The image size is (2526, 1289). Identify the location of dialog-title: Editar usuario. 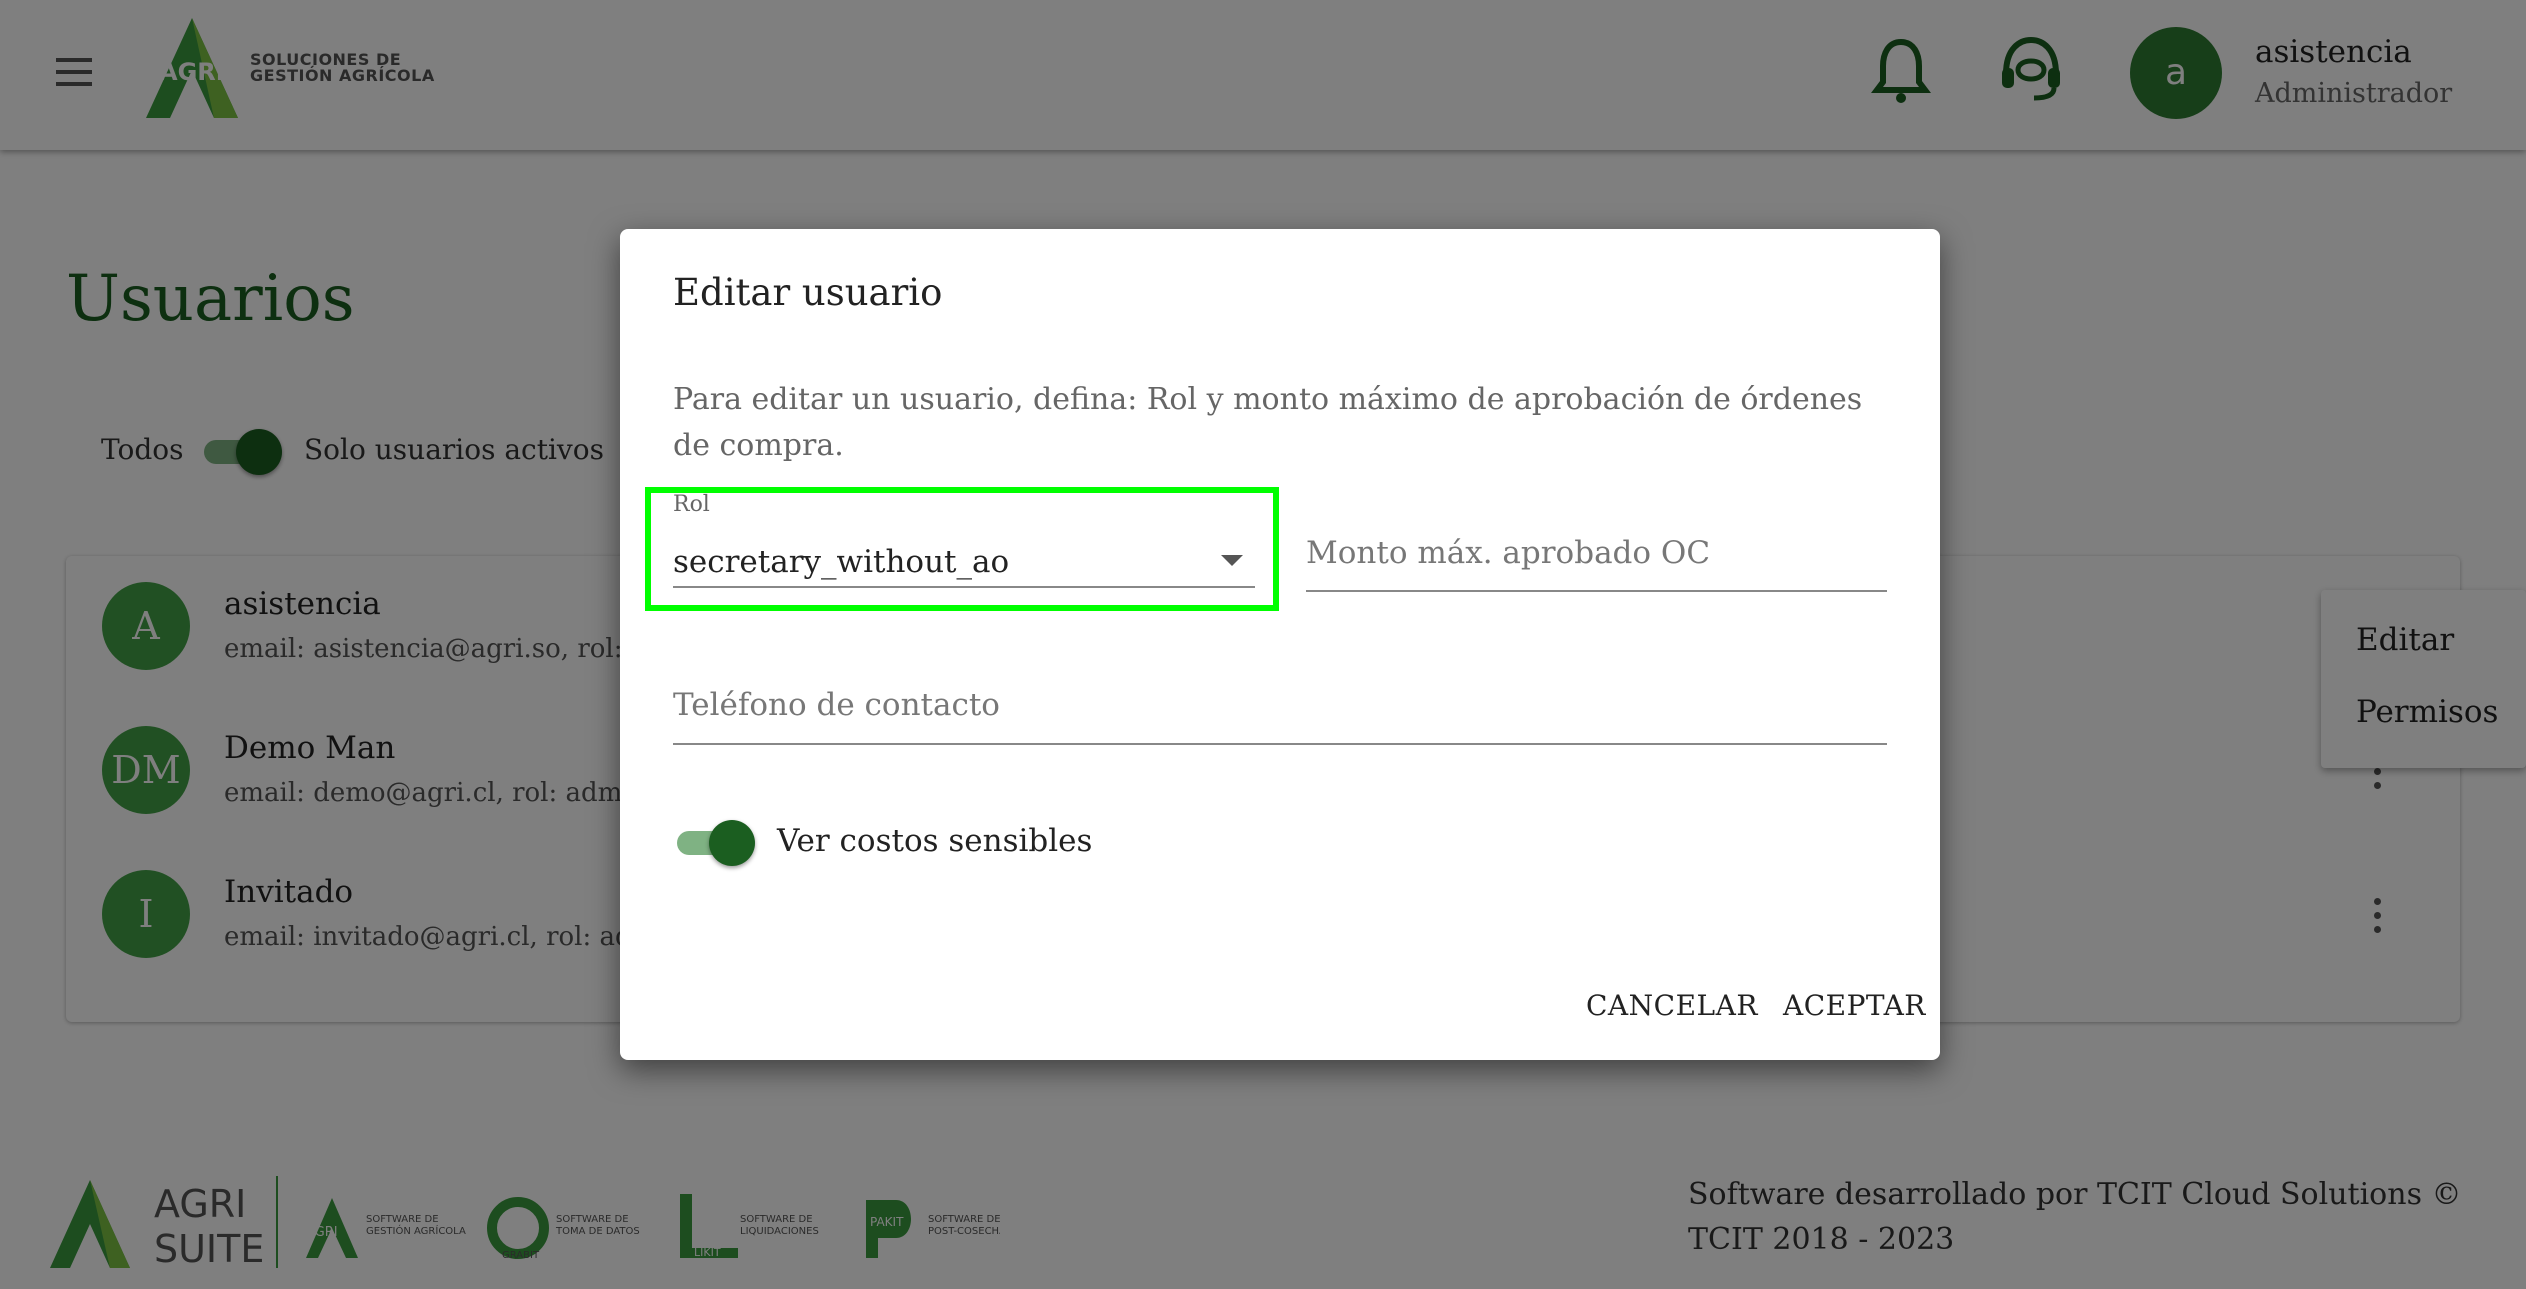
(808, 292).